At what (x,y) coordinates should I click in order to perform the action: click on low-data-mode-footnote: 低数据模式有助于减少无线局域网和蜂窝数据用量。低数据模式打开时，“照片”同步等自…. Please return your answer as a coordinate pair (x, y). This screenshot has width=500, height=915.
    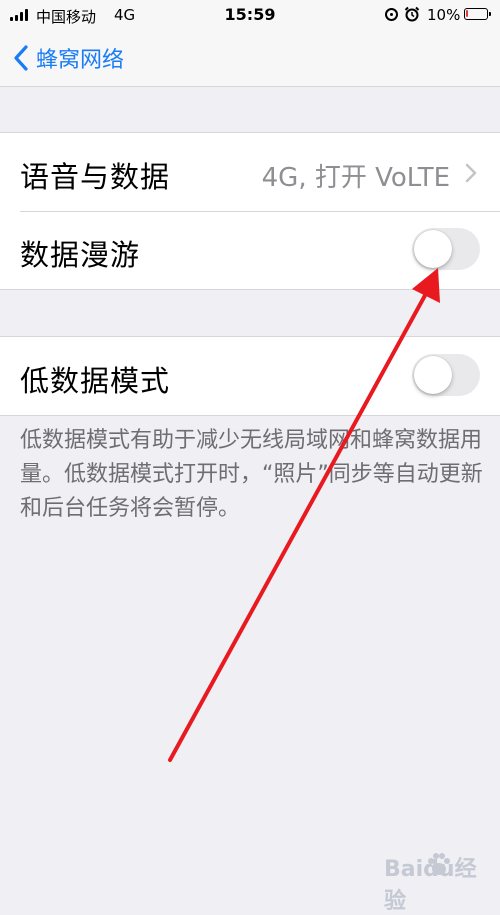
    Looking at the image, I should click on (251, 474).